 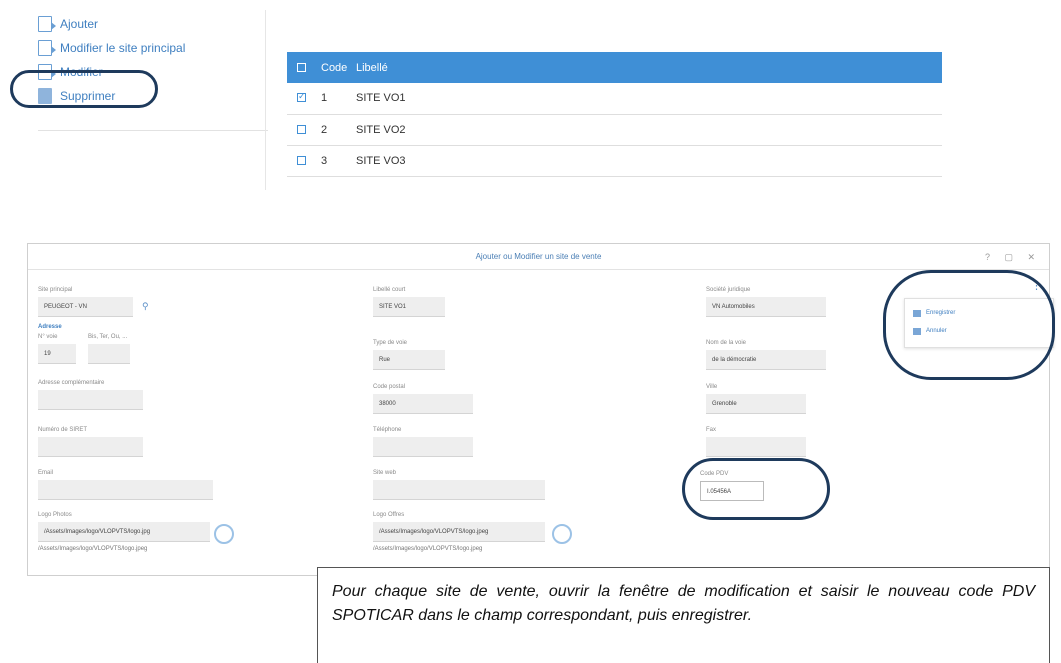 What do you see at coordinates (48, 337) in the screenshot?
I see `street-no-label: N° voie` at bounding box center [48, 337].